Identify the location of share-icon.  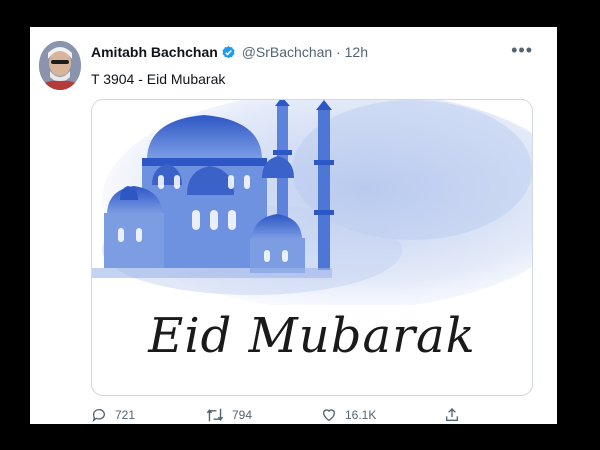
(452, 415).